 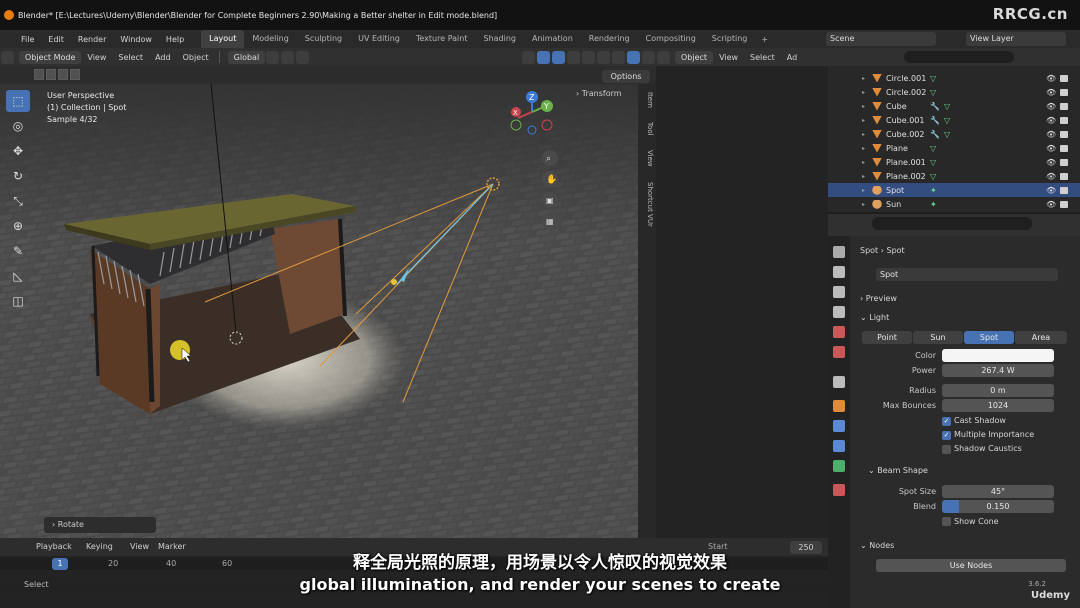 I want to click on render-tab-icon, so click(x=839, y=272).